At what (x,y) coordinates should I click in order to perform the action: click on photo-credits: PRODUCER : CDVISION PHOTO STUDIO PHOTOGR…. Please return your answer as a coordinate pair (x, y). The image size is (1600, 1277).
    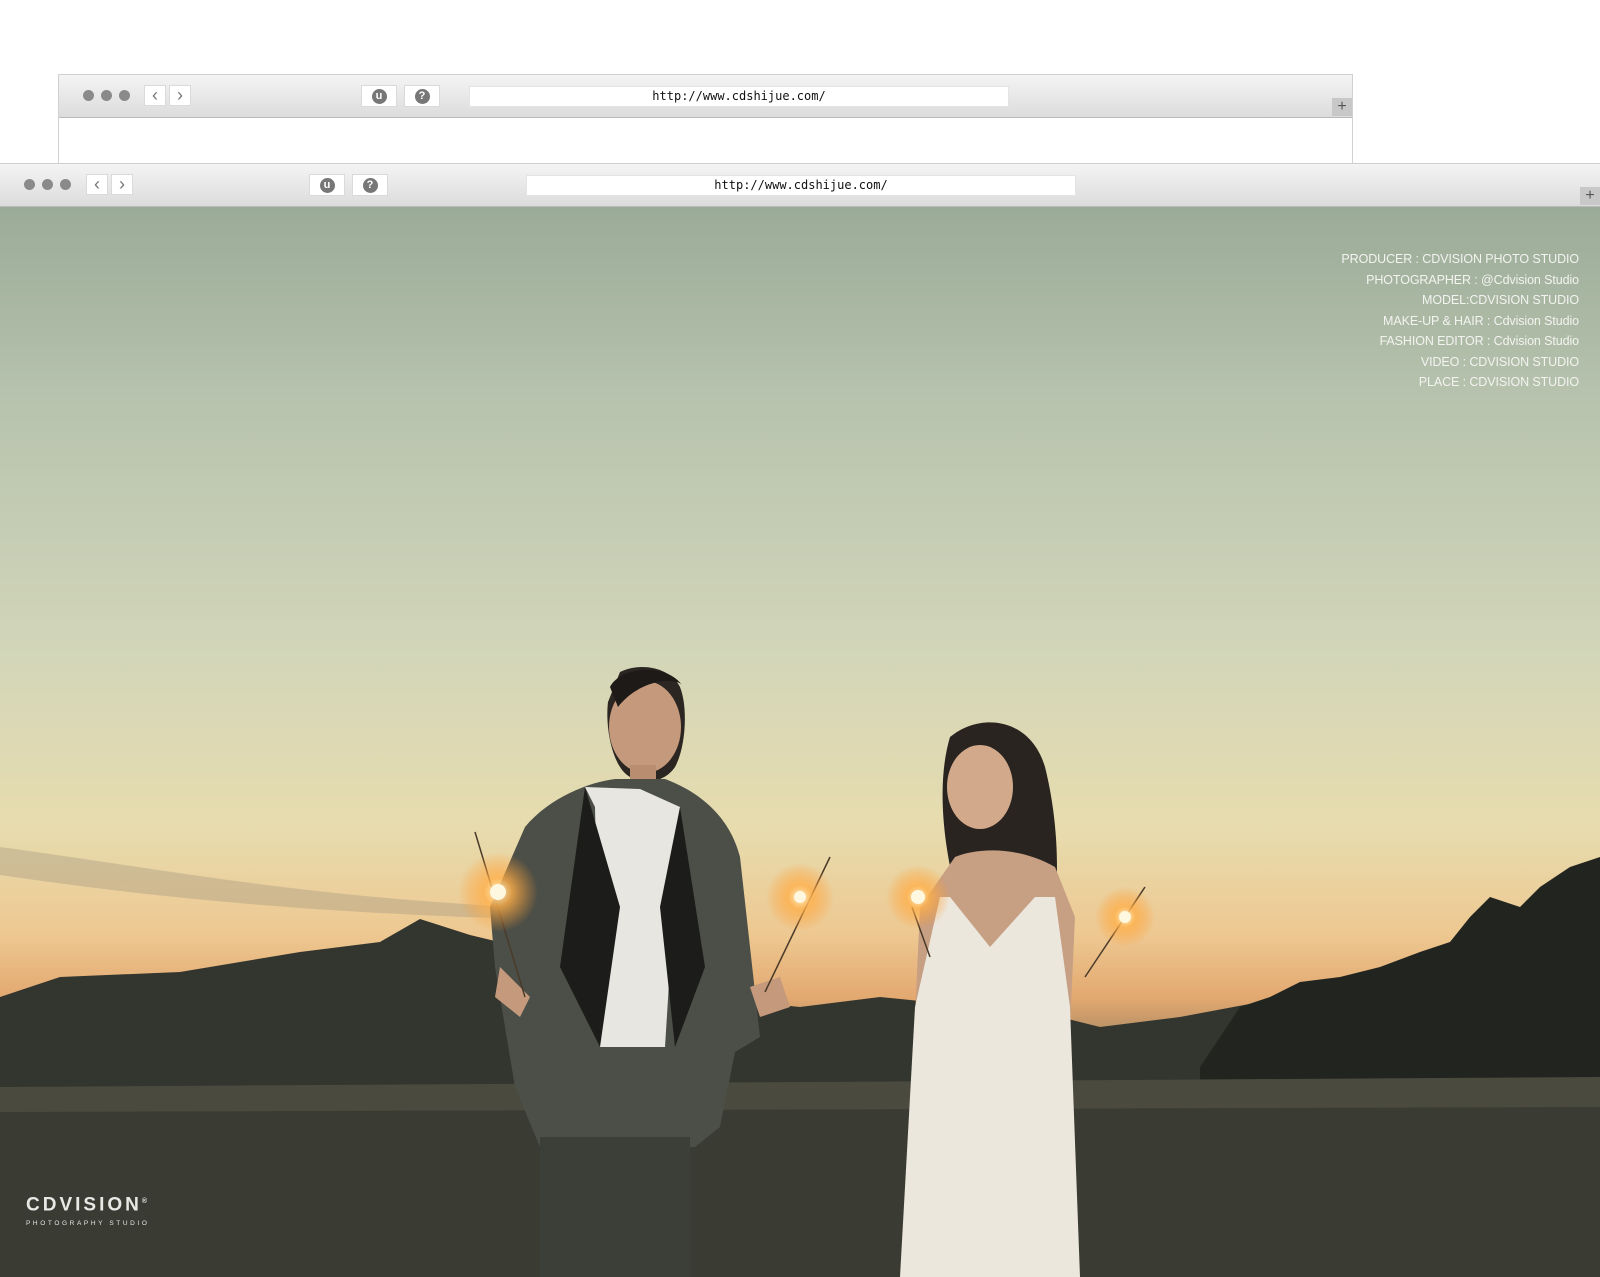
    Looking at the image, I should click on (1460, 321).